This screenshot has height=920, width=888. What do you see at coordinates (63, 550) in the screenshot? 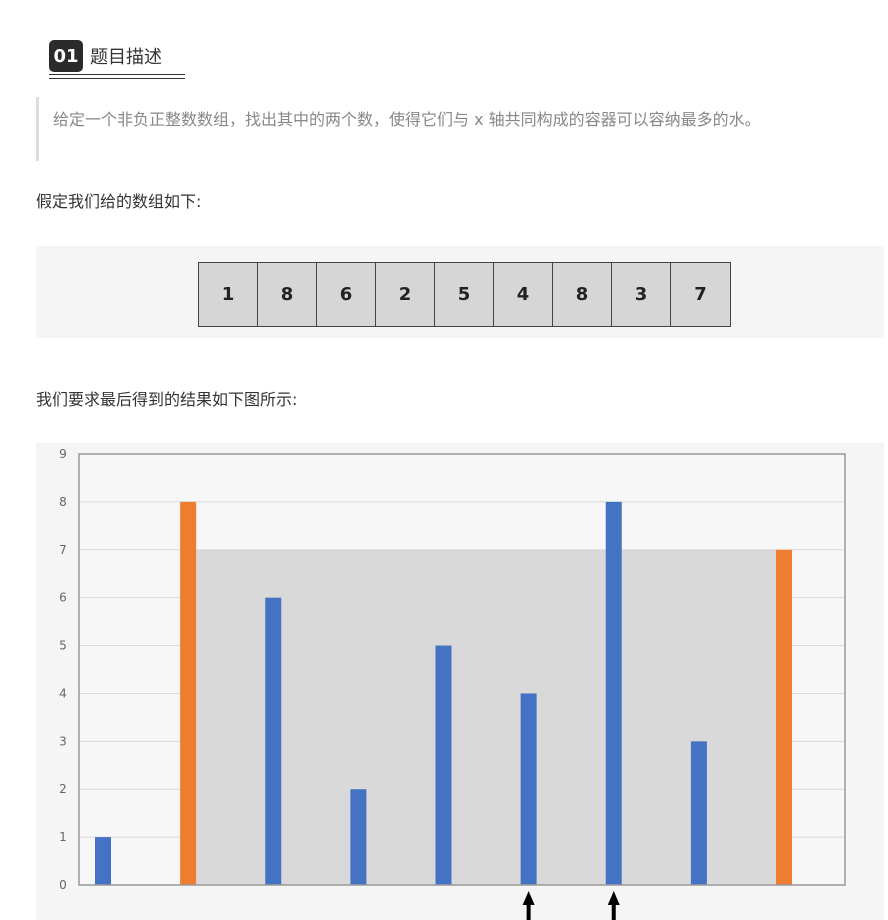
I see `y-tick-label: 7` at bounding box center [63, 550].